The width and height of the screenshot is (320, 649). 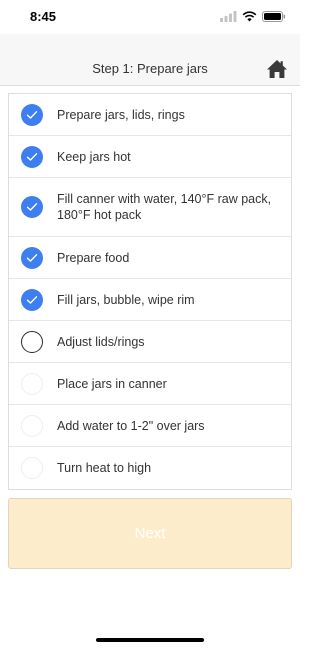 I want to click on nav-bar: Step 1: Prepare jars, so click(x=150, y=60).